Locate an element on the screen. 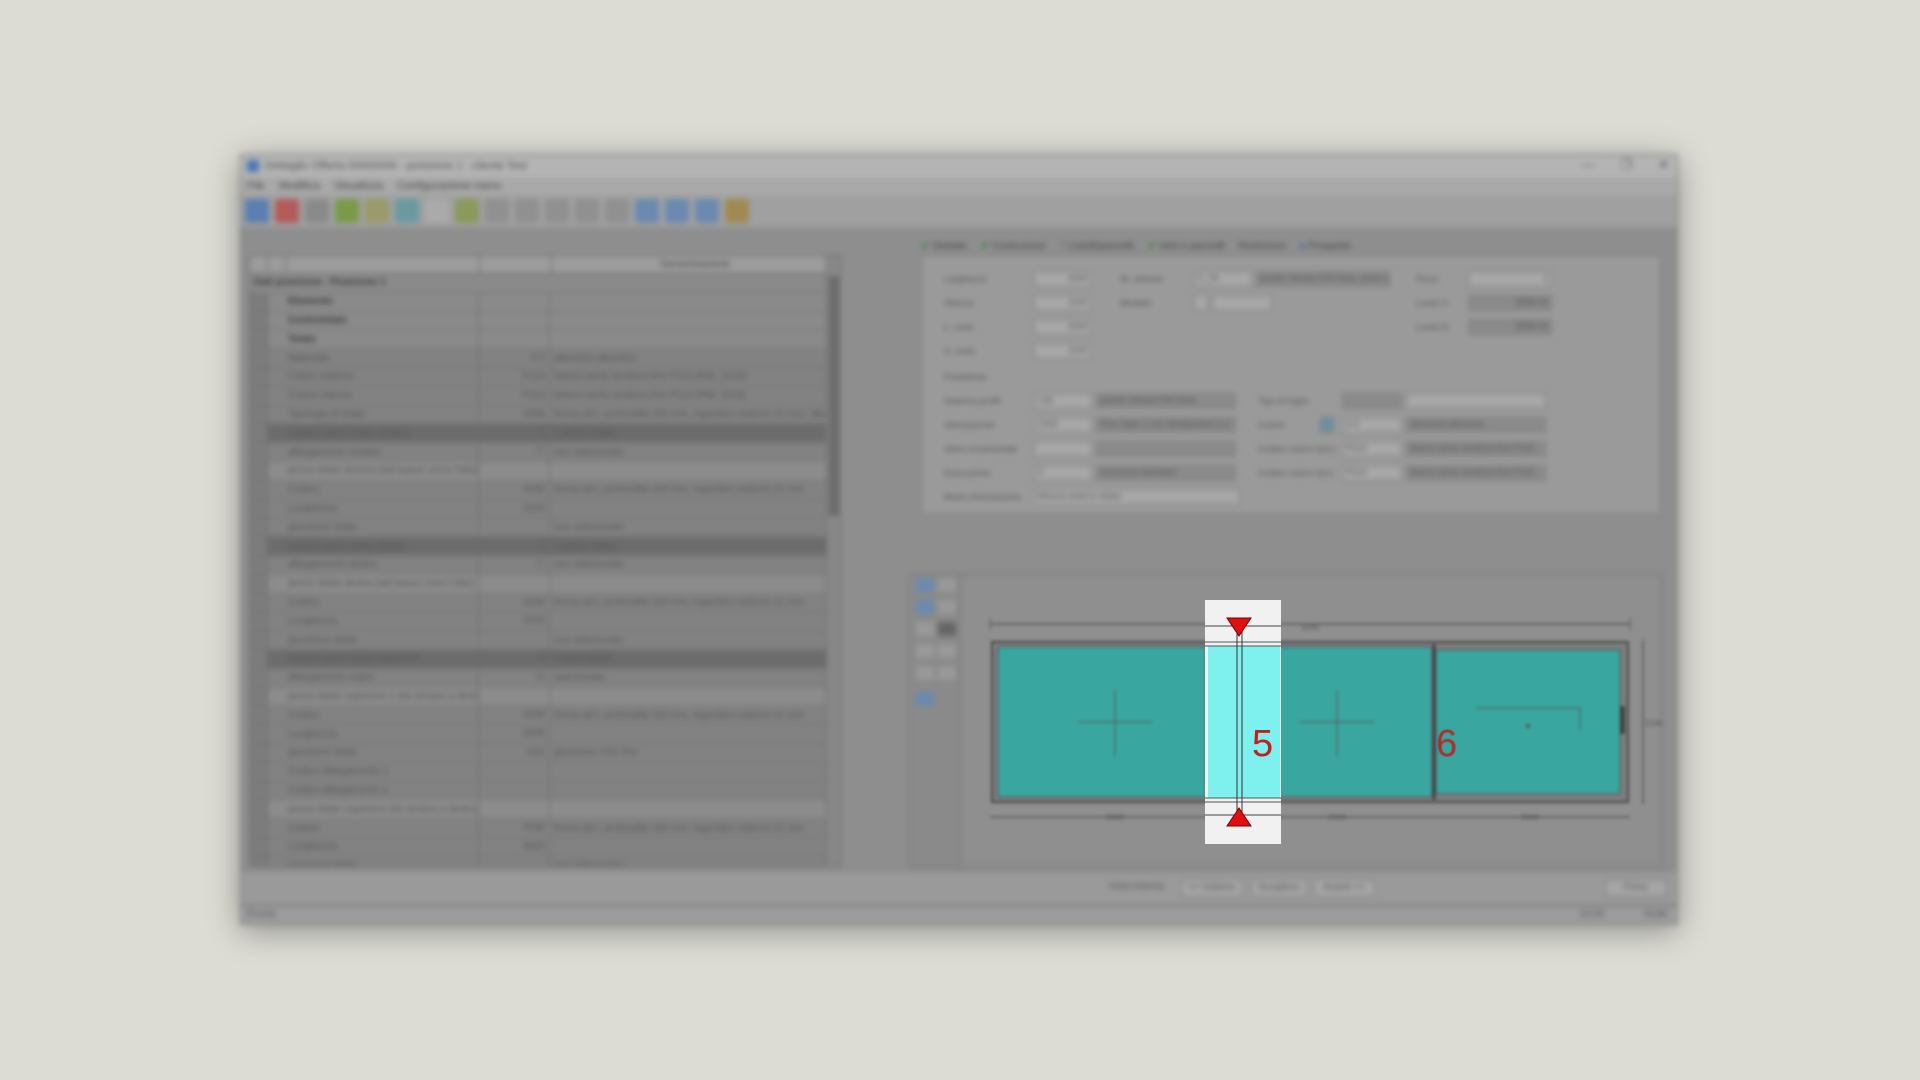 This screenshot has width=1920, height=1080. restore-button: ❐ is located at coordinates (1626, 165).